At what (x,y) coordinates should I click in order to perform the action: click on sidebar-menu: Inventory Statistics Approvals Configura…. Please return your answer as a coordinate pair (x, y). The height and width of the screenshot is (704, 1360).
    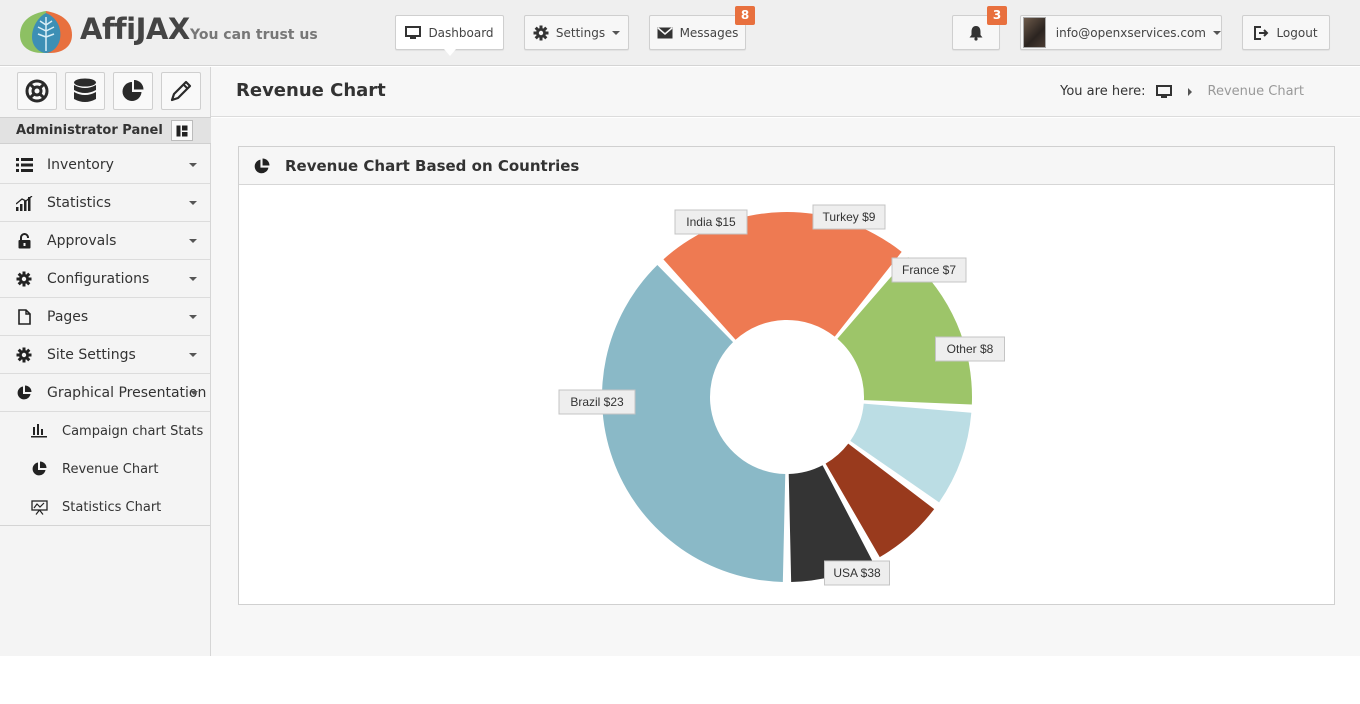
    Looking at the image, I should click on (105, 336).